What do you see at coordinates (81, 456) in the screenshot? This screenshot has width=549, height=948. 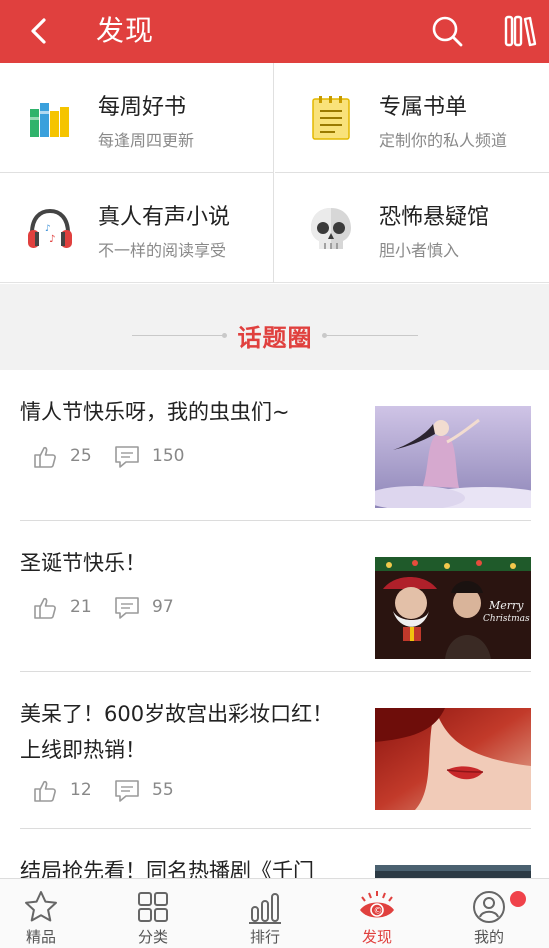 I see `like-count: 25` at bounding box center [81, 456].